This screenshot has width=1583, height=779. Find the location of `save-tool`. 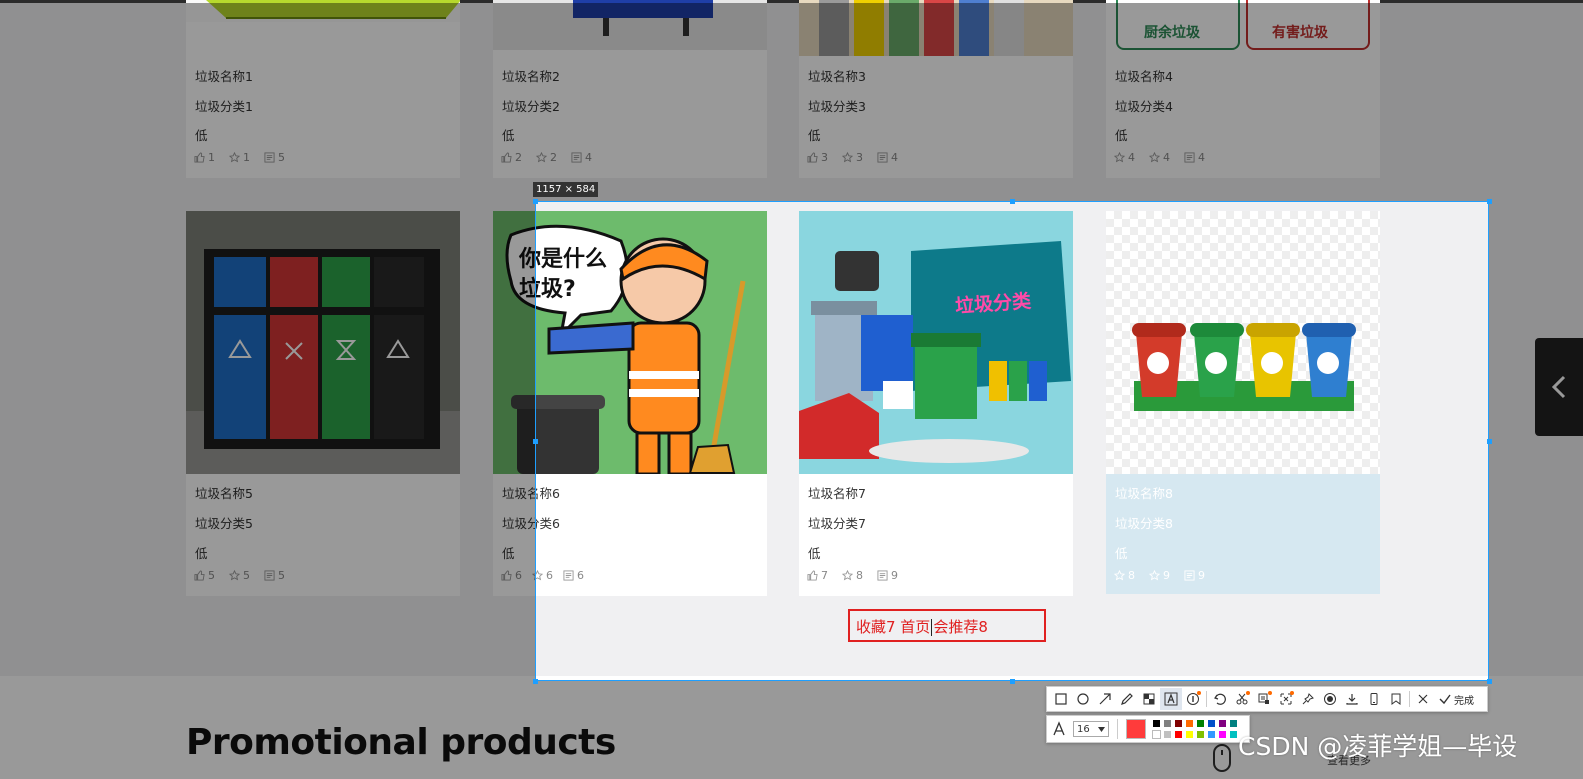

save-tool is located at coordinates (1352, 699).